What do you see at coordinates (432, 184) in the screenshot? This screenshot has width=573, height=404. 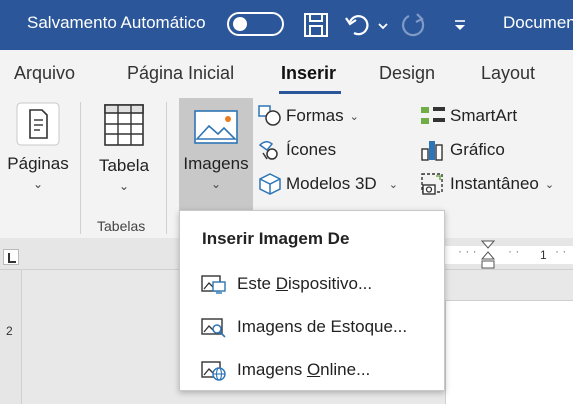 I see `screenshot-icon` at bounding box center [432, 184].